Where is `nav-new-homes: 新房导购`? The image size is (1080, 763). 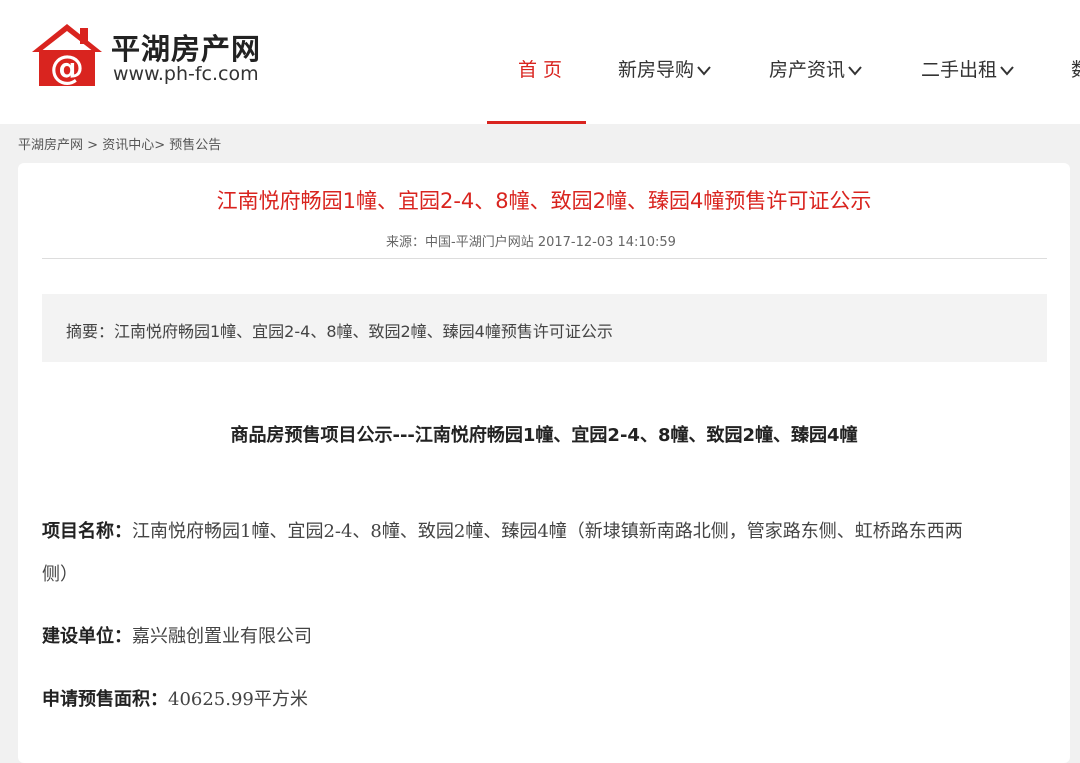 nav-new-homes: 新房导购 is located at coordinates (665, 68).